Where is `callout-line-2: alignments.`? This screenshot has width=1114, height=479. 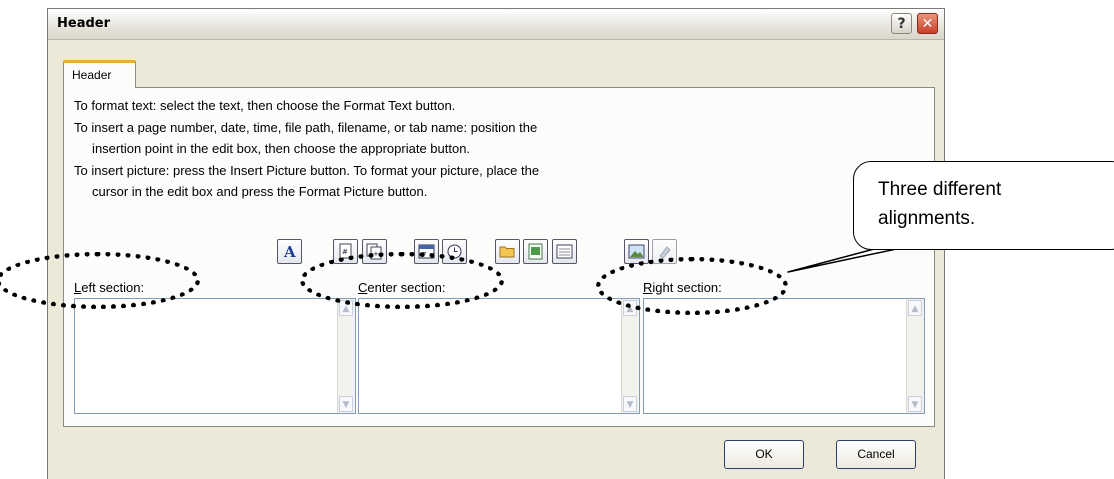 callout-line-2: alignments. is located at coordinates (927, 218).